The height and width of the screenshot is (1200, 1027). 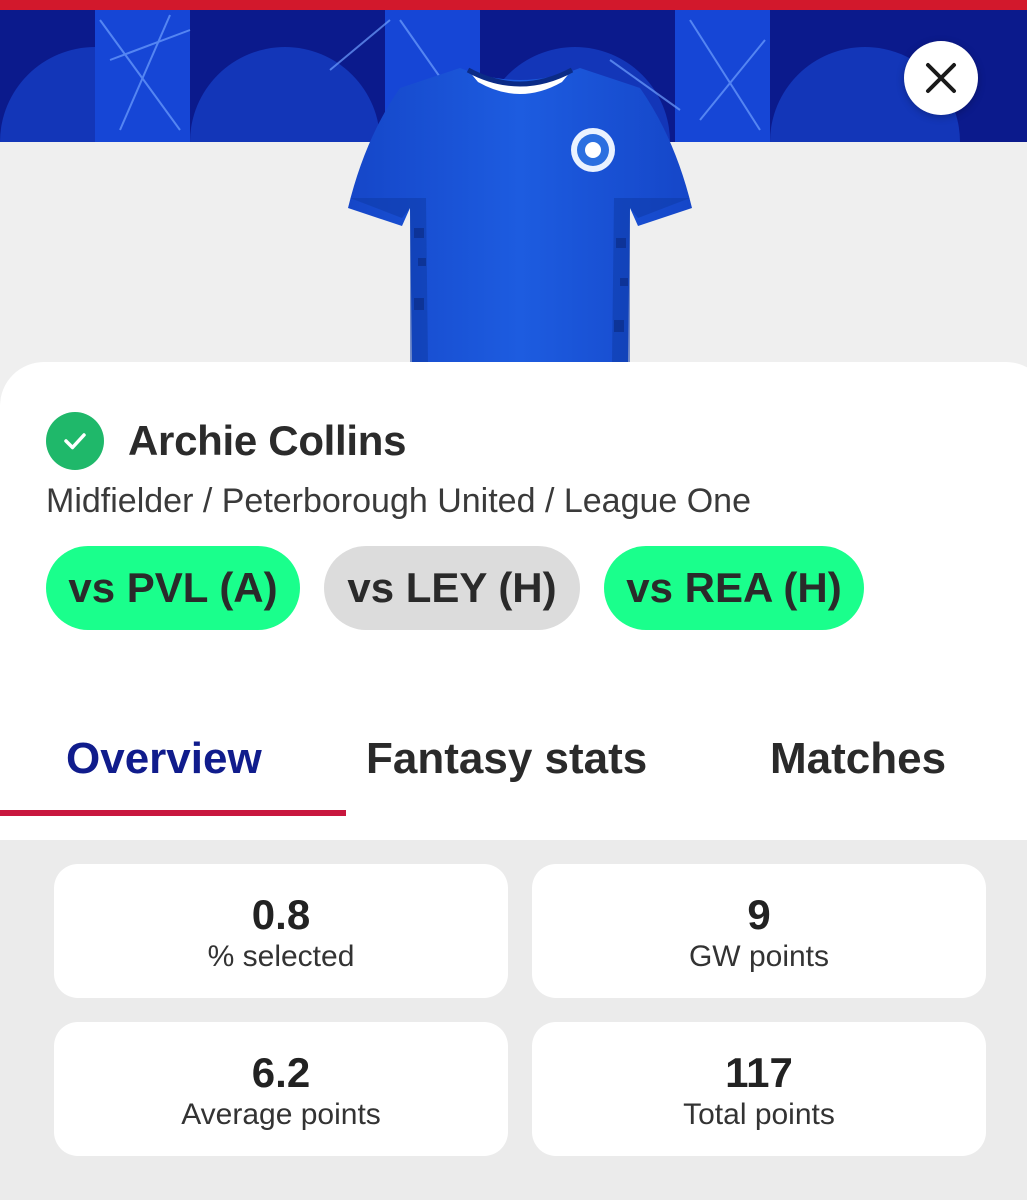 What do you see at coordinates (734, 588) in the screenshot?
I see `fixture-pill: vs REA (H)` at bounding box center [734, 588].